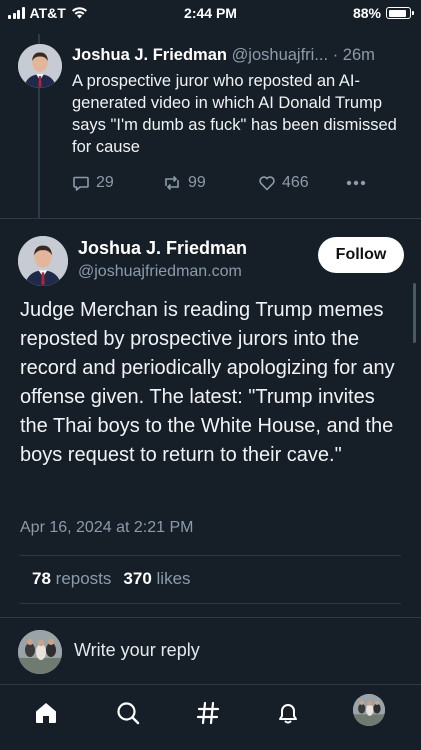 The image size is (421, 750). What do you see at coordinates (369, 710) in the screenshot?
I see `tab-profile-avatar` at bounding box center [369, 710].